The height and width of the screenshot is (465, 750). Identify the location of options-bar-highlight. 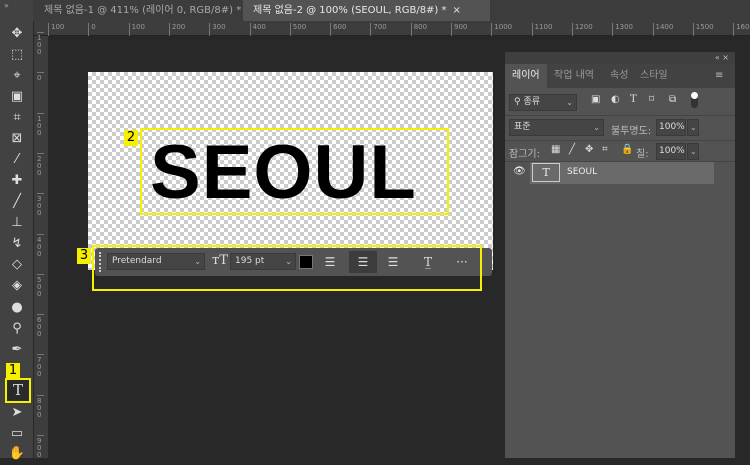
(287, 268).